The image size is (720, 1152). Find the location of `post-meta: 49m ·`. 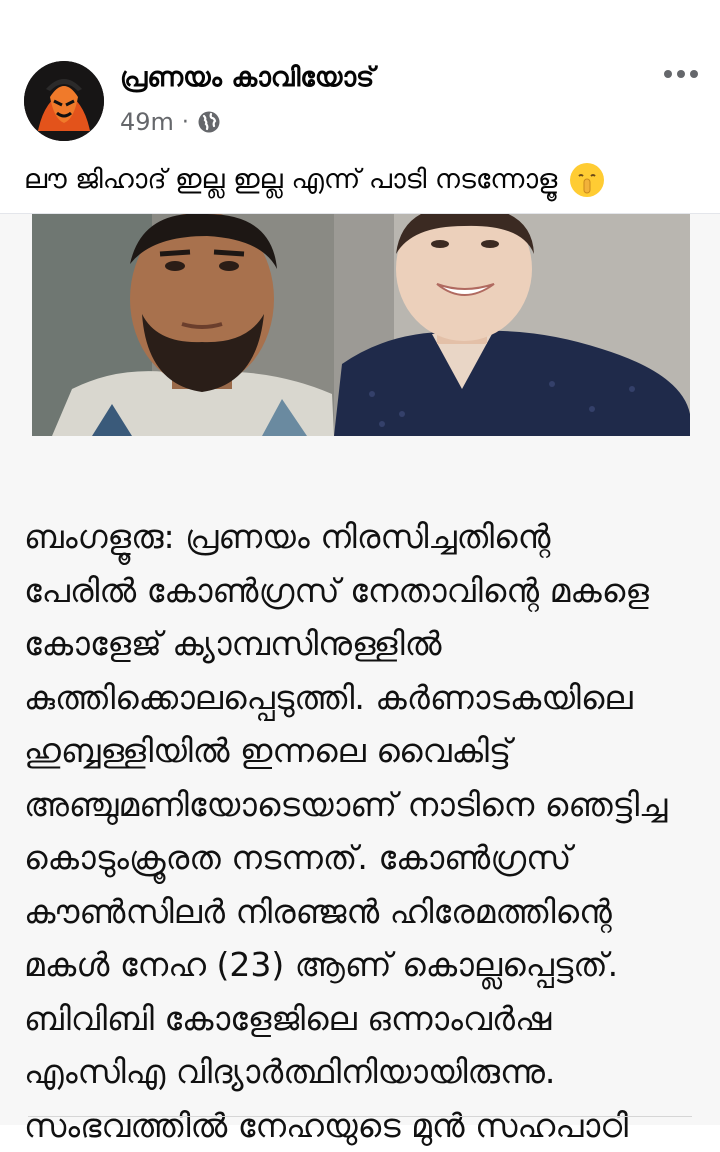

post-meta: 49m · is located at coordinates (170, 122).